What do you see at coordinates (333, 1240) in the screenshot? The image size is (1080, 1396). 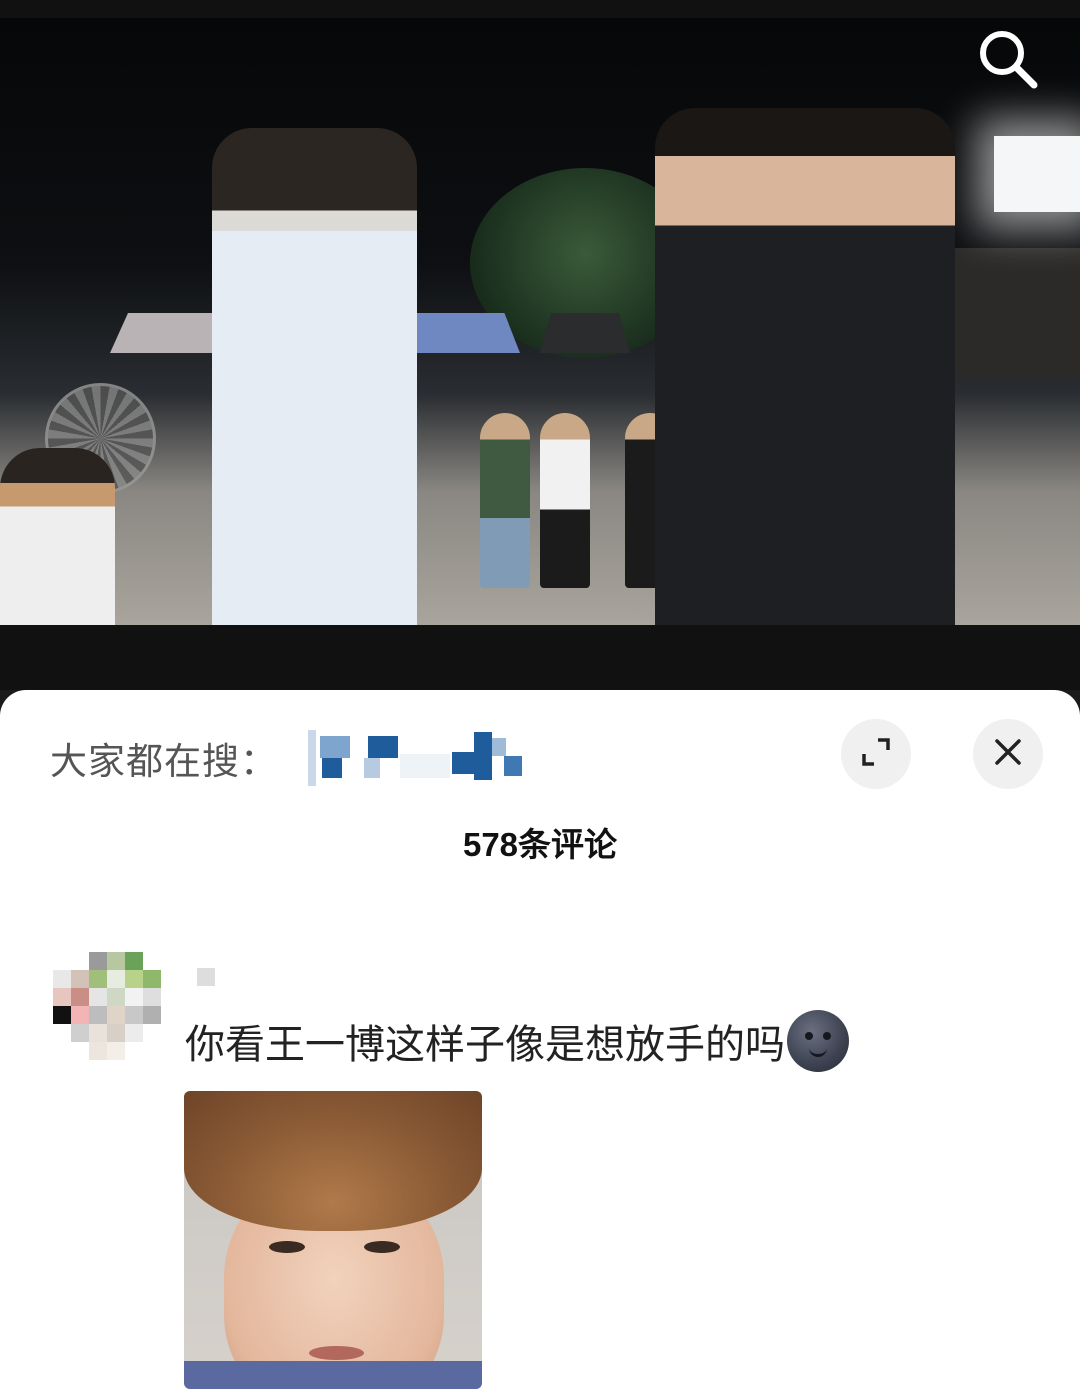 I see `reaction-sticker` at bounding box center [333, 1240].